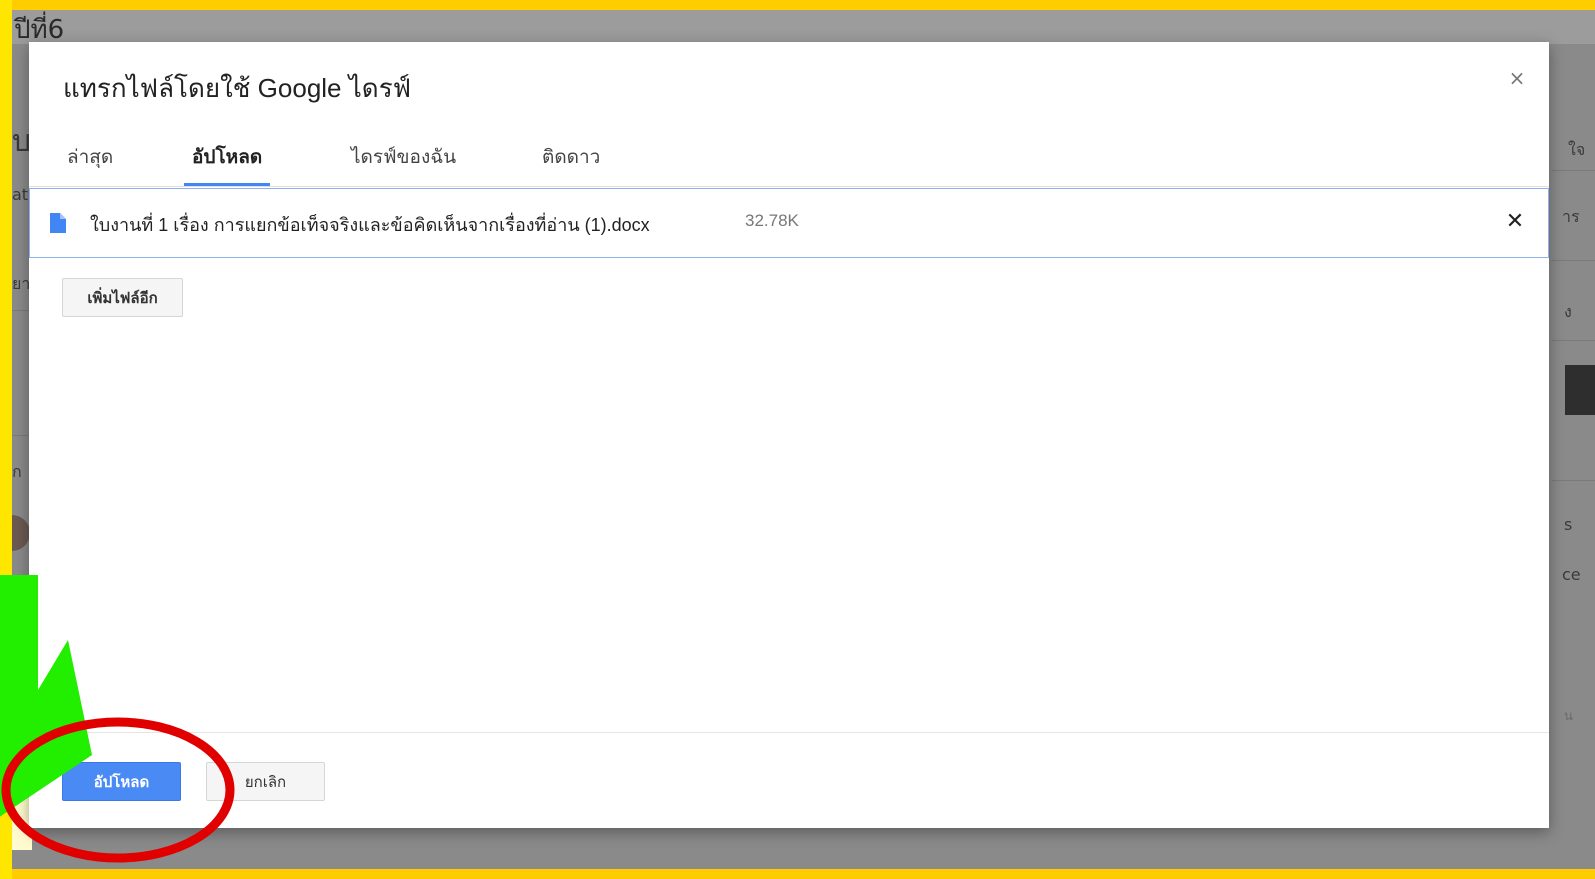 The height and width of the screenshot is (879, 1595). Describe the element at coordinates (1580, 390) in the screenshot. I see `background-dark-block` at that location.